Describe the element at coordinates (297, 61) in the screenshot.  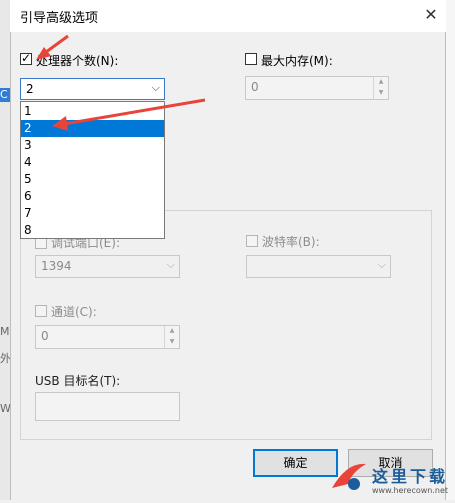
I see `max-memory-label: 最大内存(M):` at that location.